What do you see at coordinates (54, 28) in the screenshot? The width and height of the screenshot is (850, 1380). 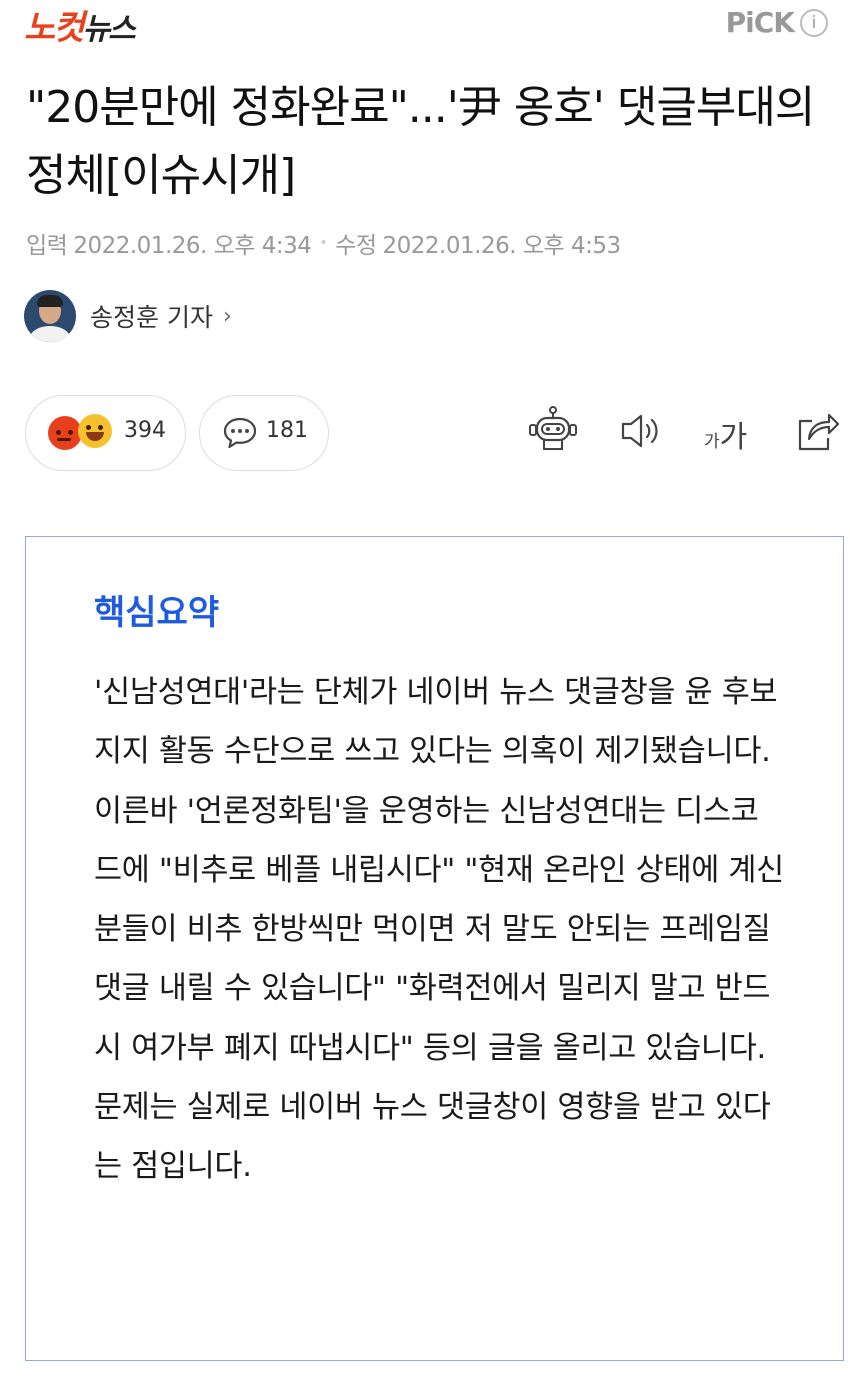 I see `logo-part-1: 노컷` at bounding box center [54, 28].